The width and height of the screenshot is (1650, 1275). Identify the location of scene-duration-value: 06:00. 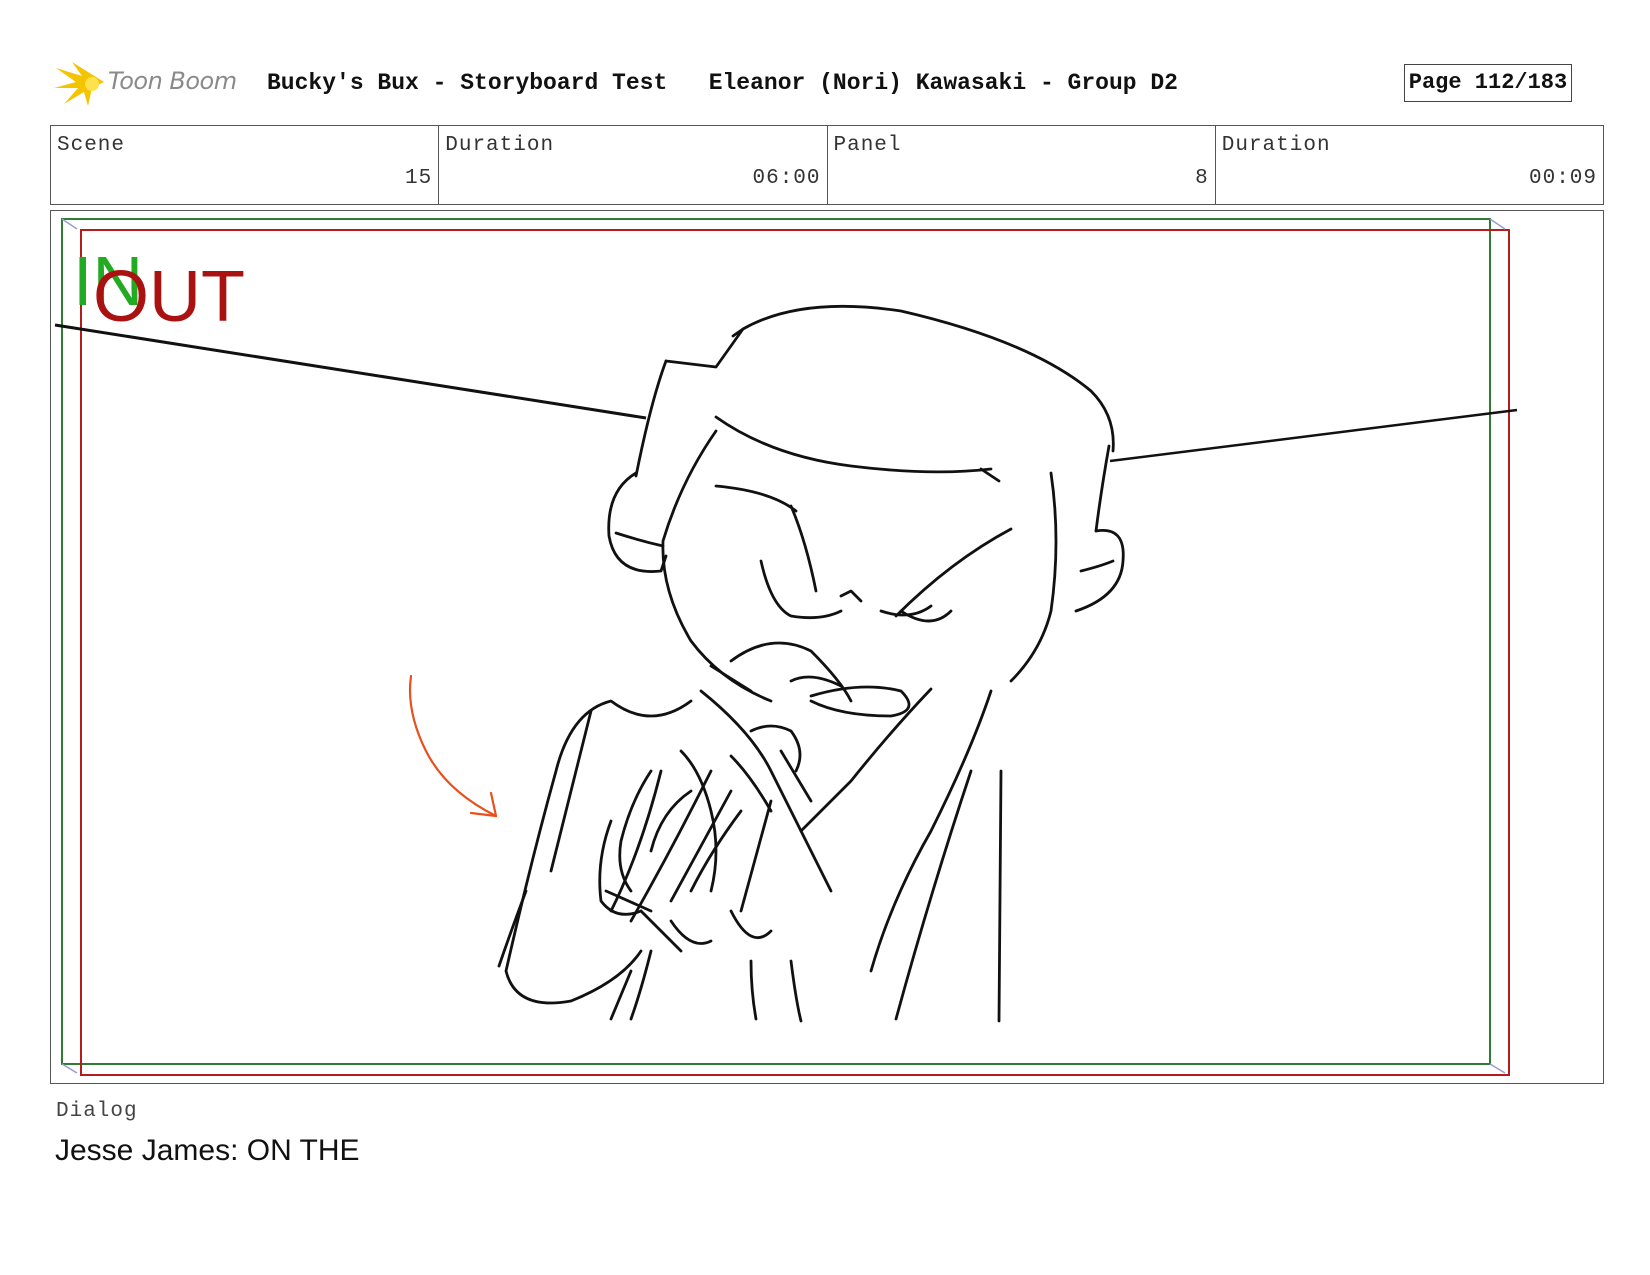
(786, 178).